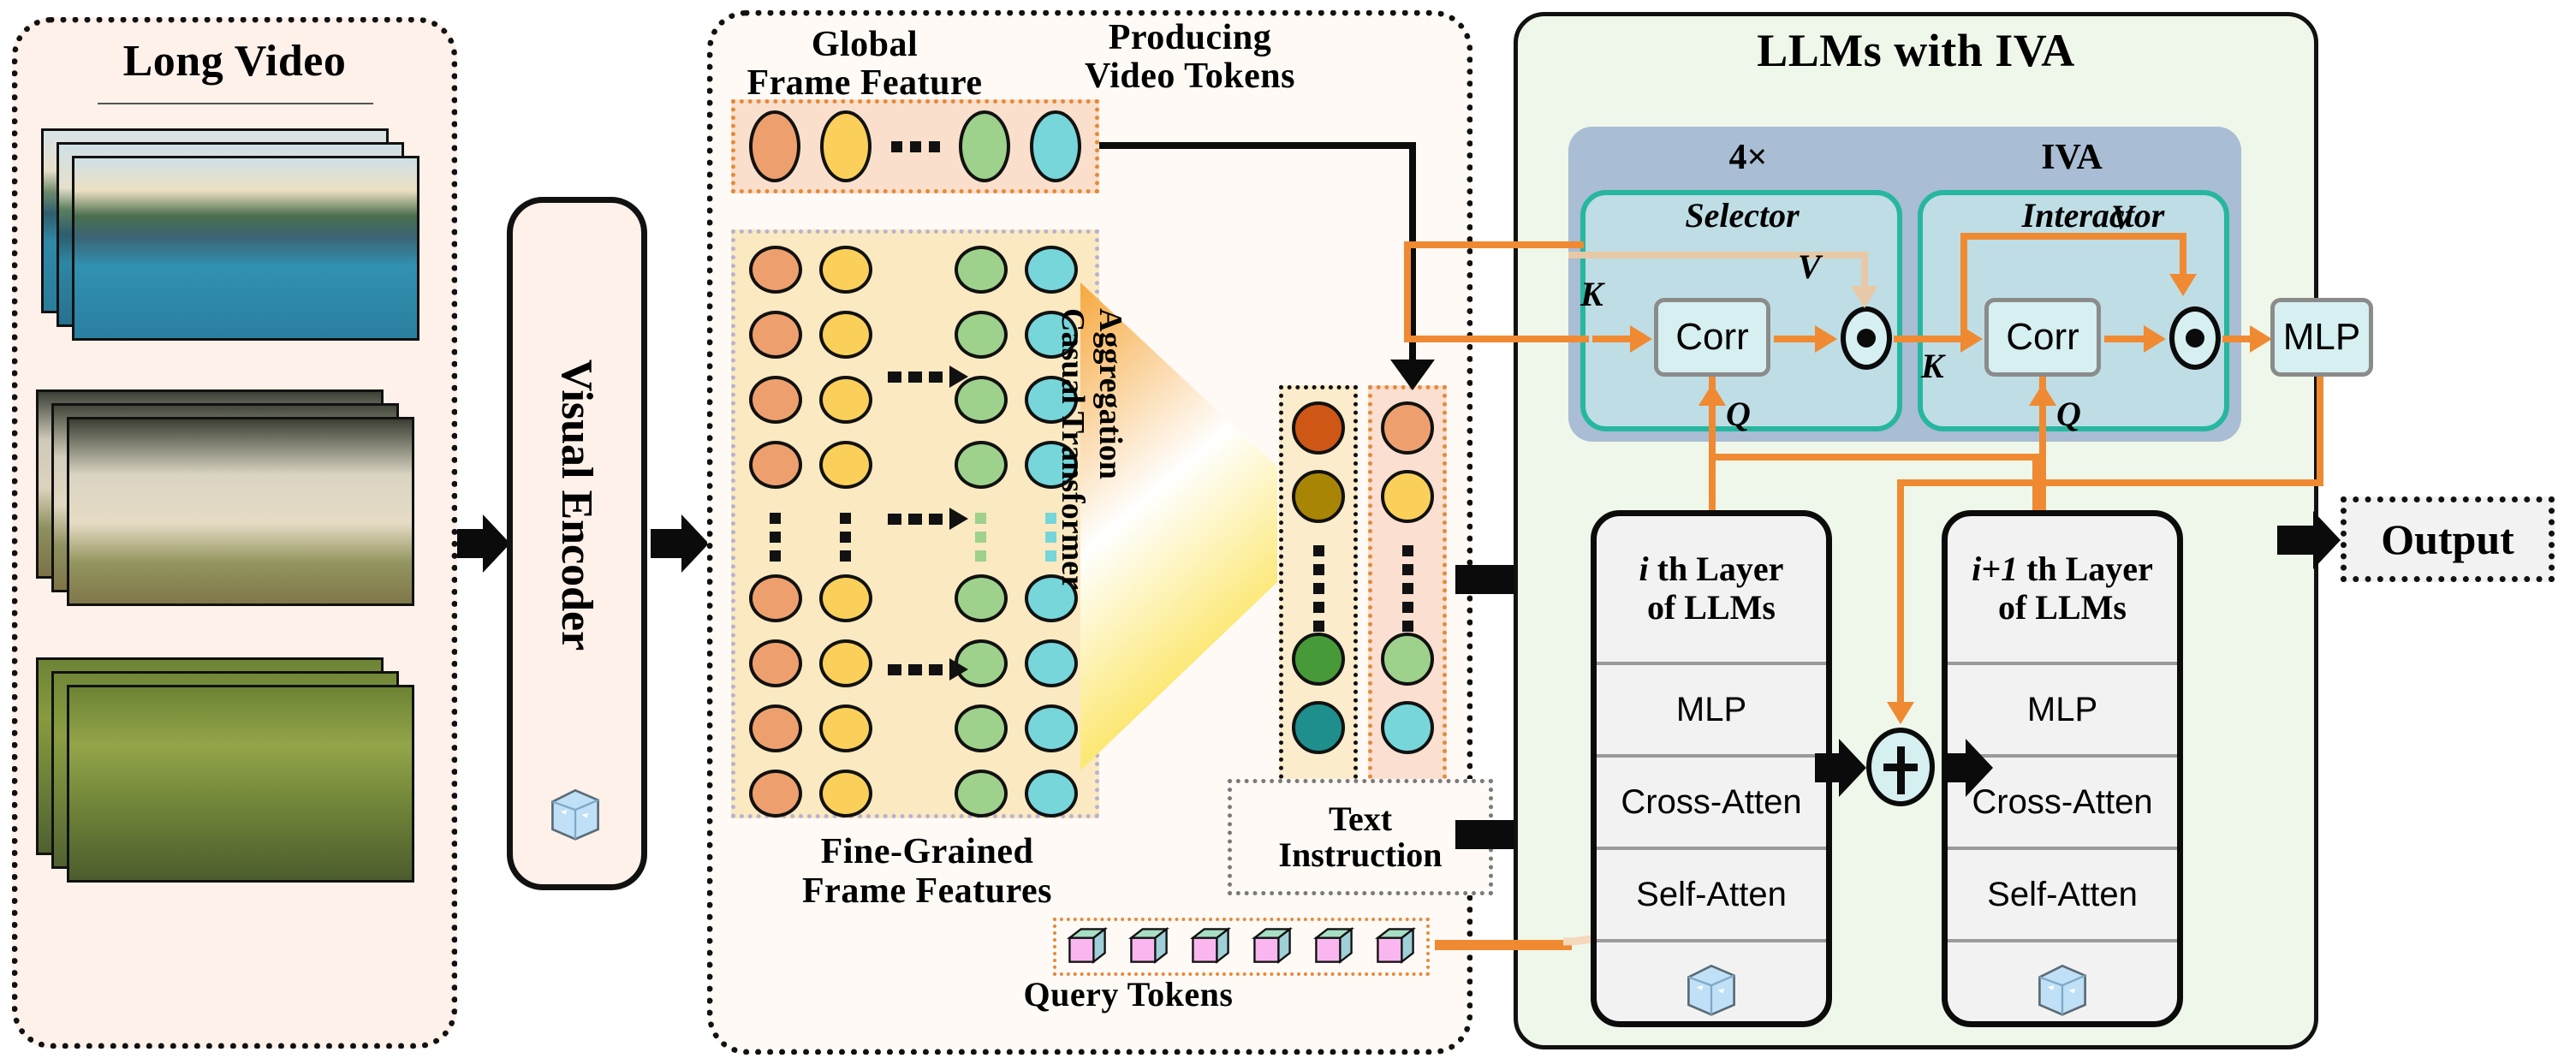 The width and height of the screenshot is (2576, 1064). I want to click on interactor-v-label: V, so click(2122, 217).